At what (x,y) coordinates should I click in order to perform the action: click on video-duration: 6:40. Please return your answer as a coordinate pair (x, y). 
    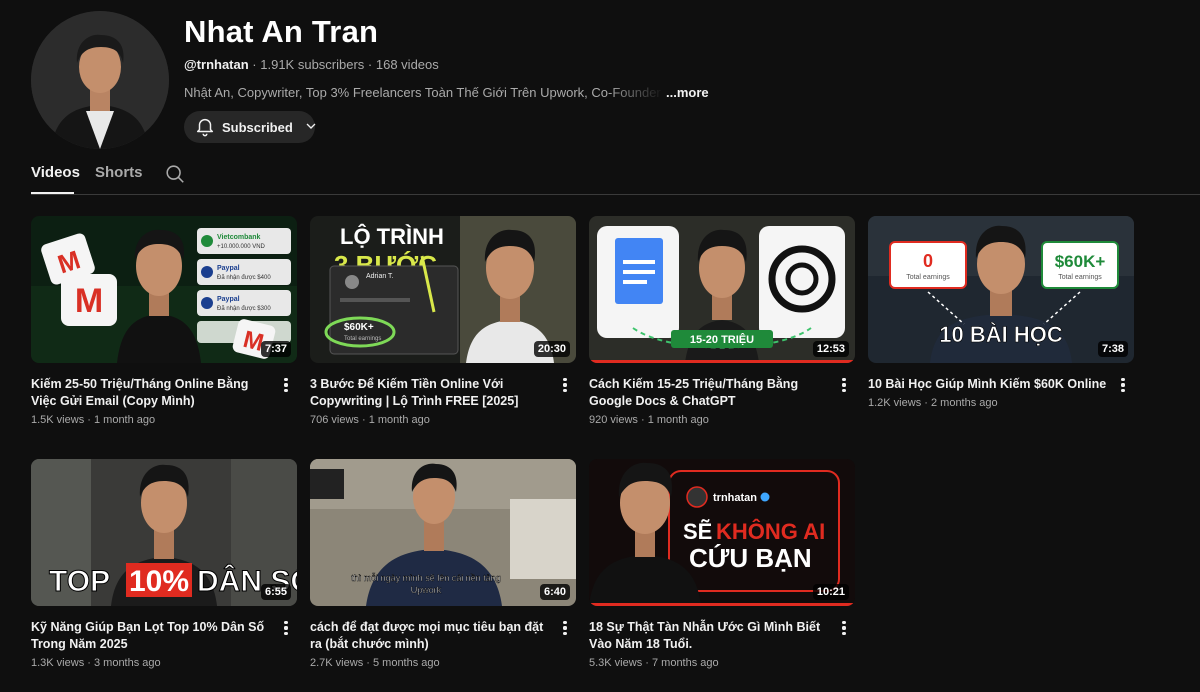
    Looking at the image, I should click on (554, 592).